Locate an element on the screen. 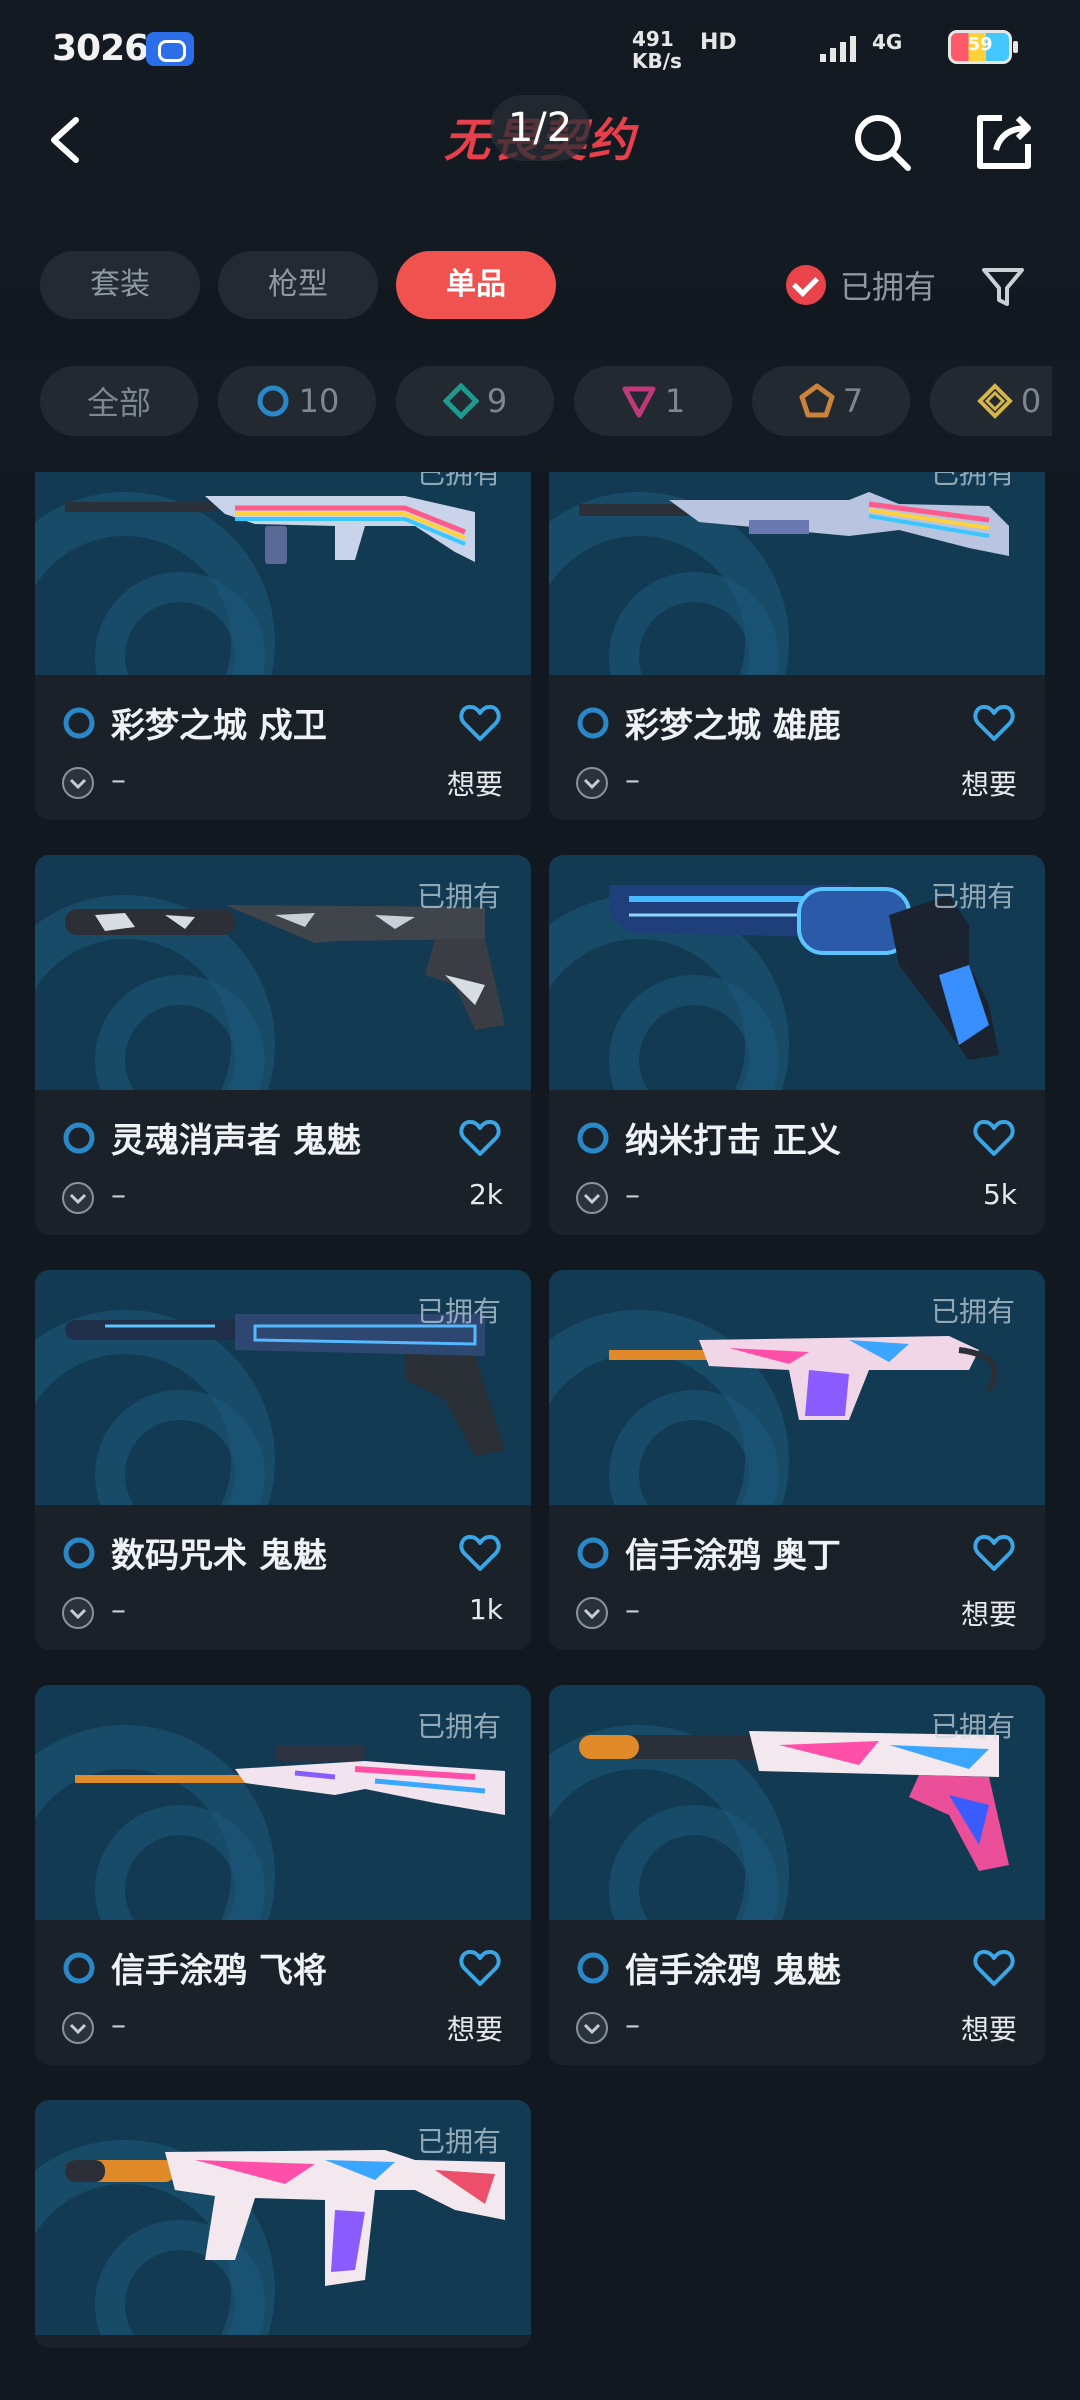 This screenshot has width=1080, height=2400. chip-deluxe: 9 is located at coordinates (475, 401).